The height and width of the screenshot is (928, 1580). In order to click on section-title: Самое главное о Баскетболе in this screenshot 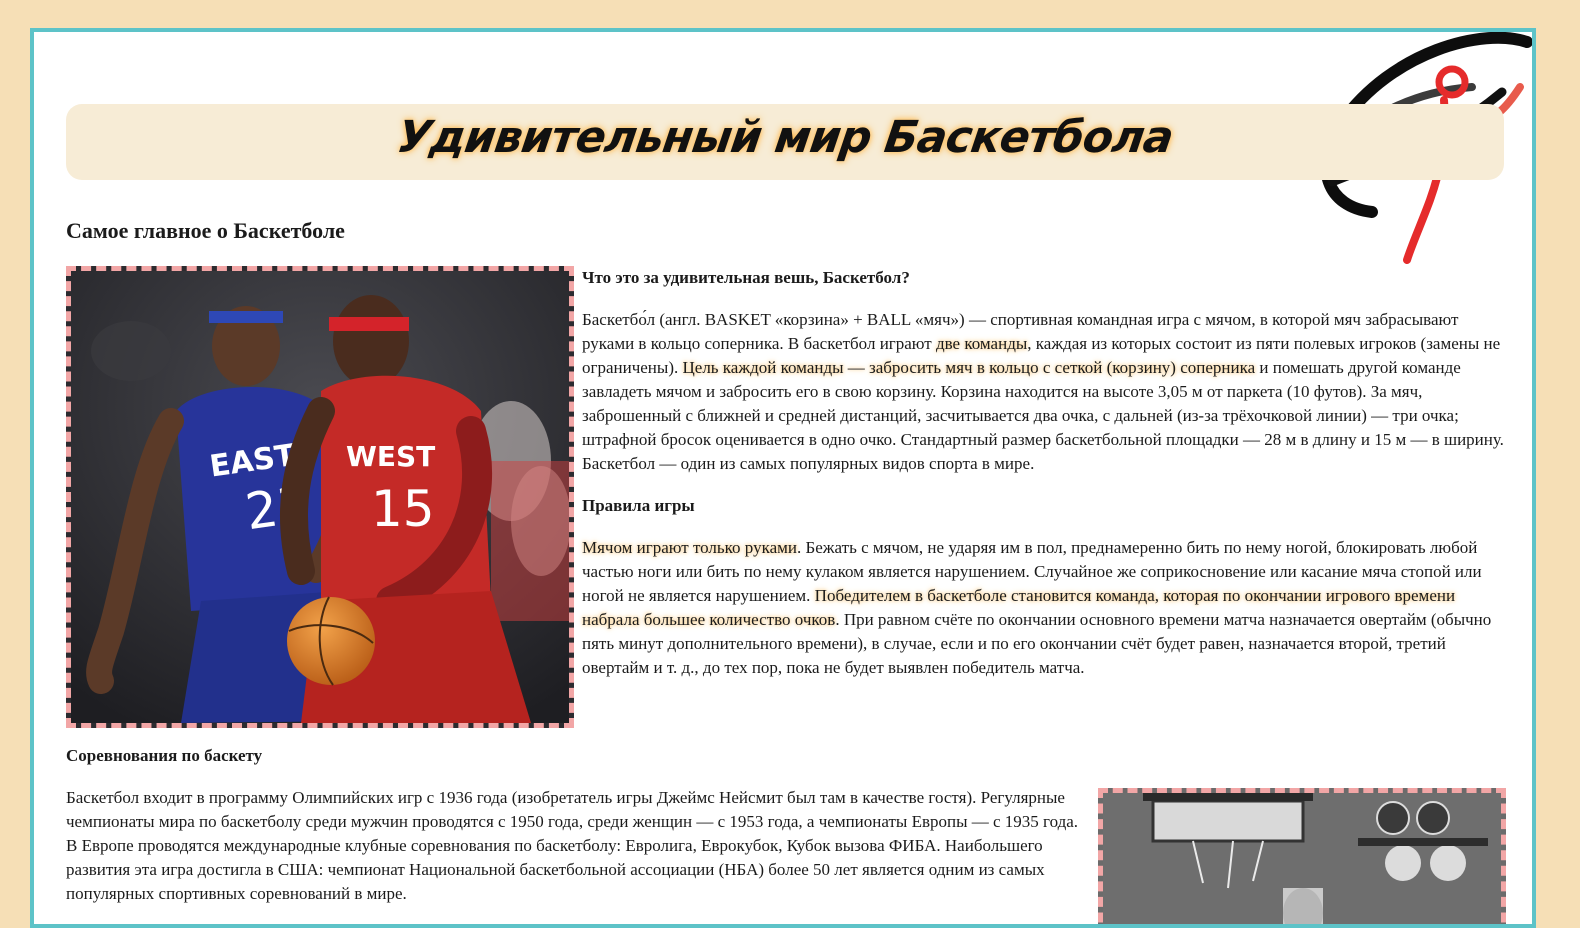, I will do `click(205, 230)`.